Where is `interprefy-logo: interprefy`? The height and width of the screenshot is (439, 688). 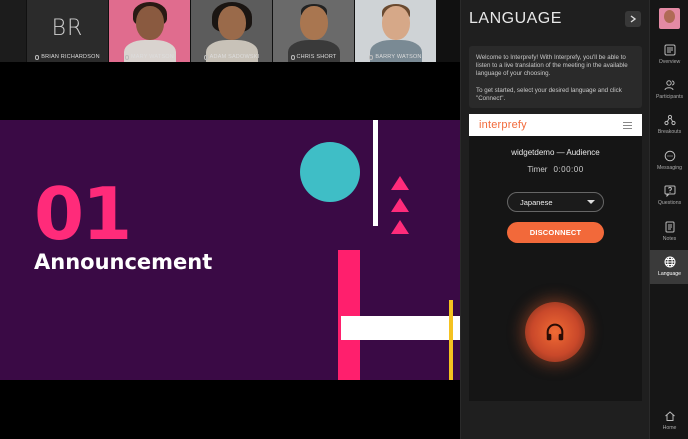 interprefy-logo: interprefy is located at coordinates (503, 125).